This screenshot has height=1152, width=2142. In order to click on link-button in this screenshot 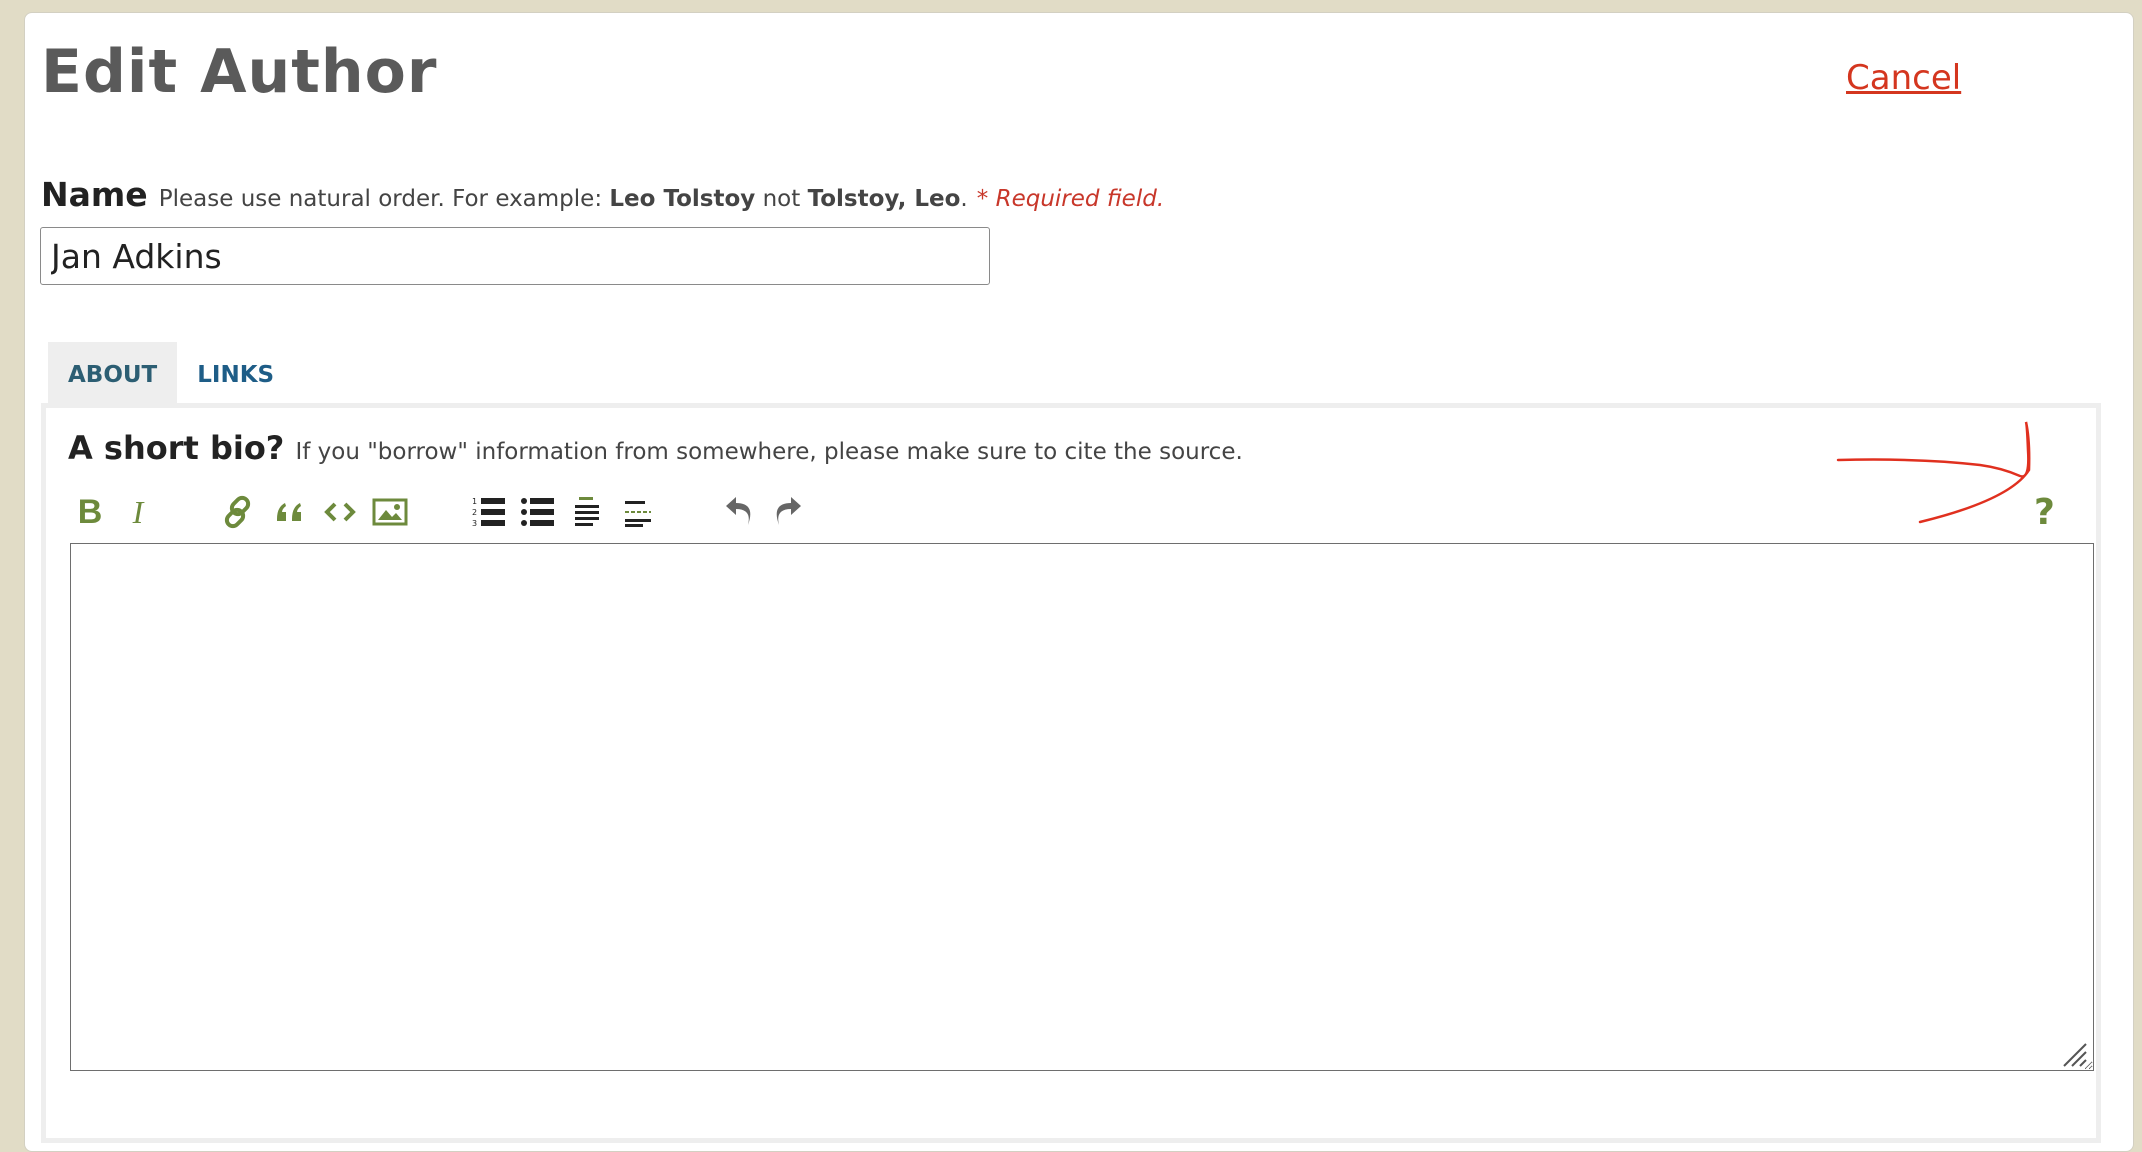, I will do `click(239, 512)`.